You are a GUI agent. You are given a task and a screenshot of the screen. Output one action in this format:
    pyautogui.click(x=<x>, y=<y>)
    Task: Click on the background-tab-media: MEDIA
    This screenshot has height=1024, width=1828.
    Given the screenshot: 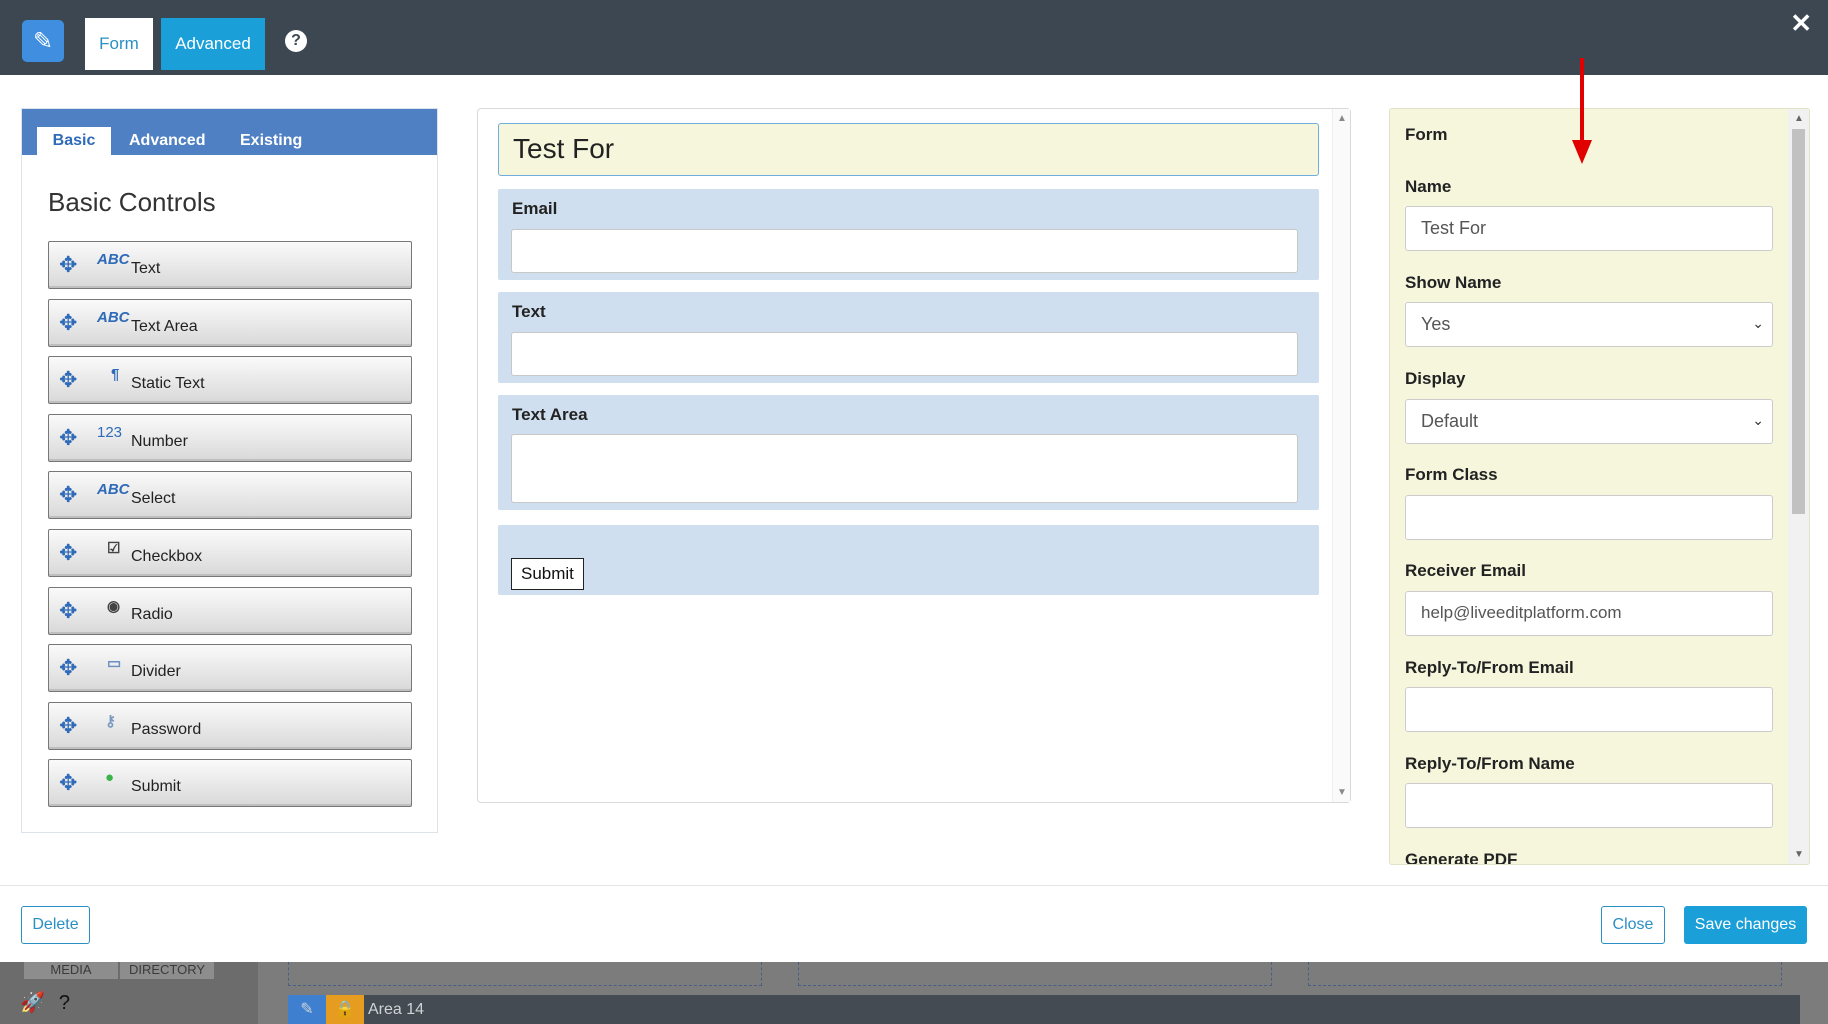 What is the action you would take?
    pyautogui.click(x=71, y=969)
    